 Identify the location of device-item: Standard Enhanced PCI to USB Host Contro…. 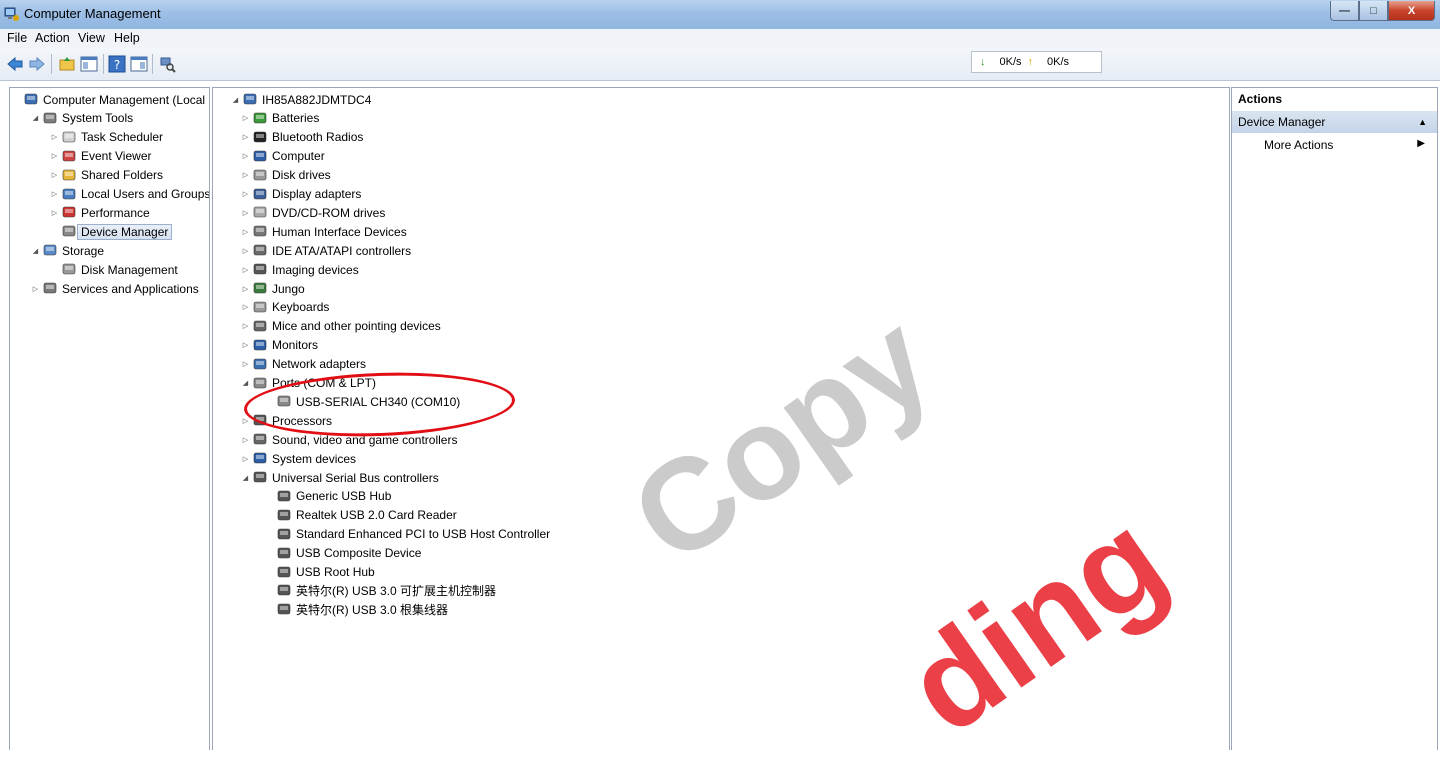
(407, 534).